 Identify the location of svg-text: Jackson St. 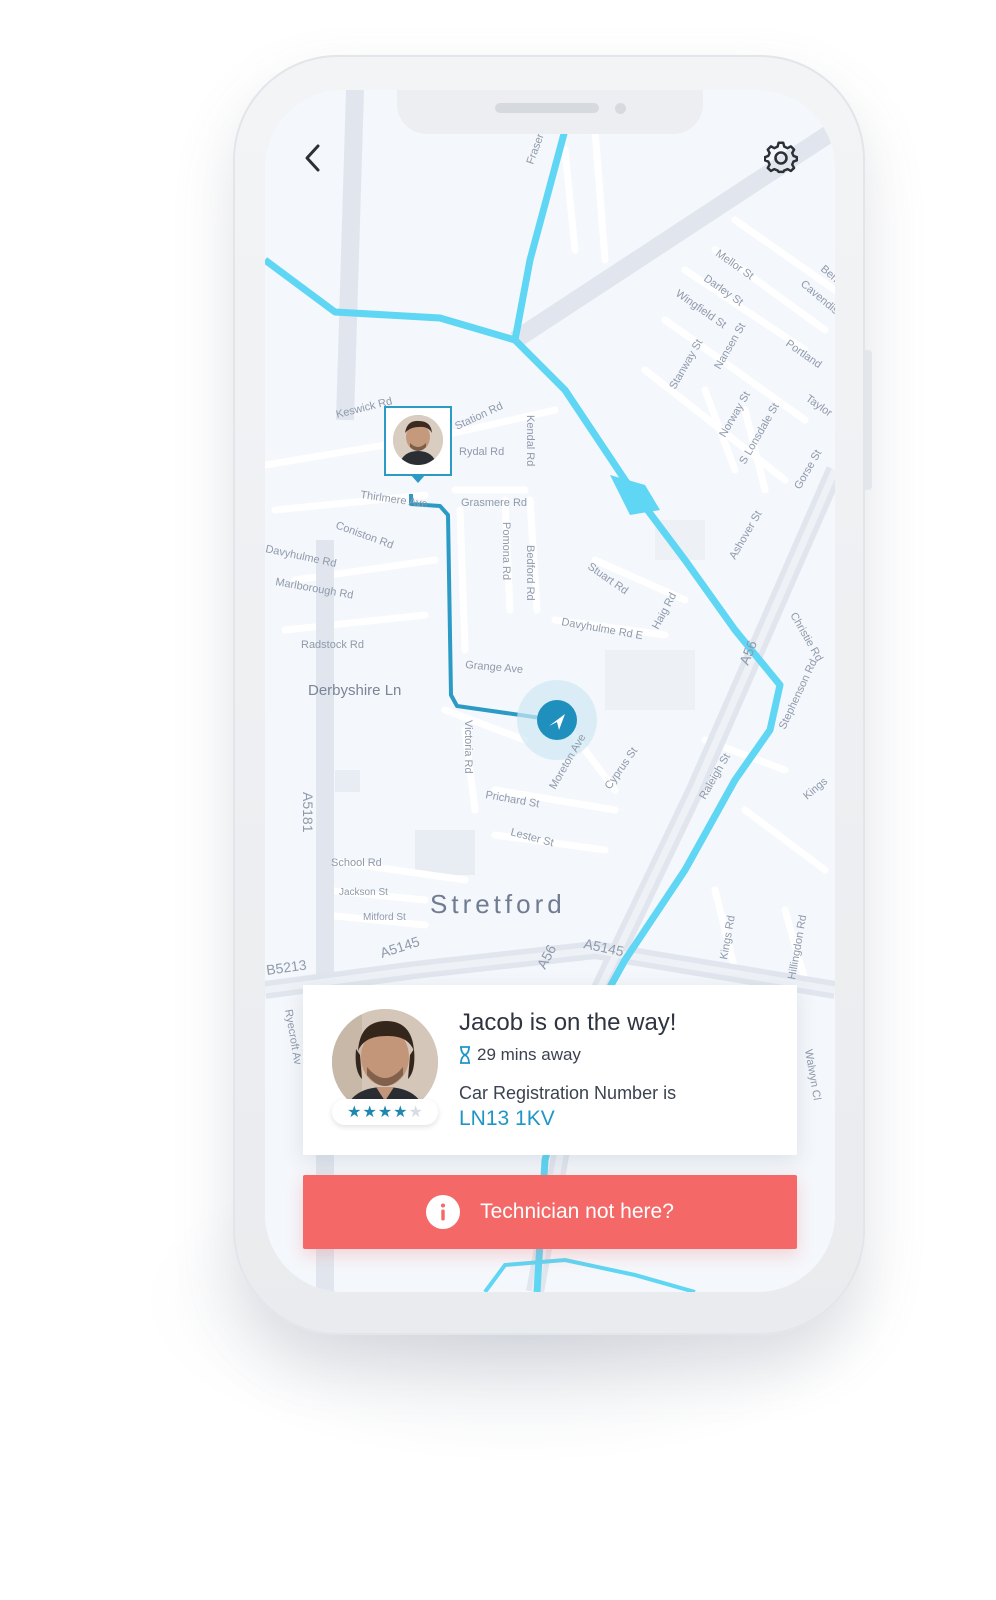
(363, 892).